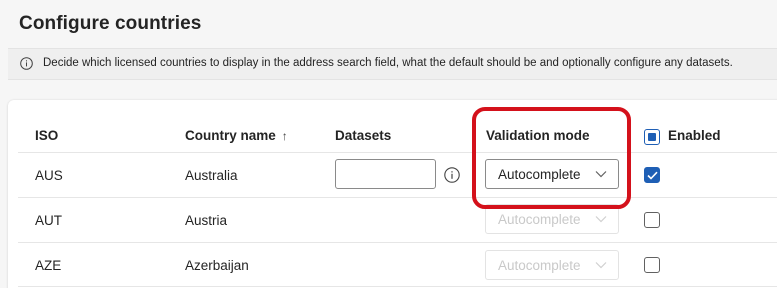 The height and width of the screenshot is (288, 777). What do you see at coordinates (397, 152) in the screenshot?
I see `header-divider` at bounding box center [397, 152].